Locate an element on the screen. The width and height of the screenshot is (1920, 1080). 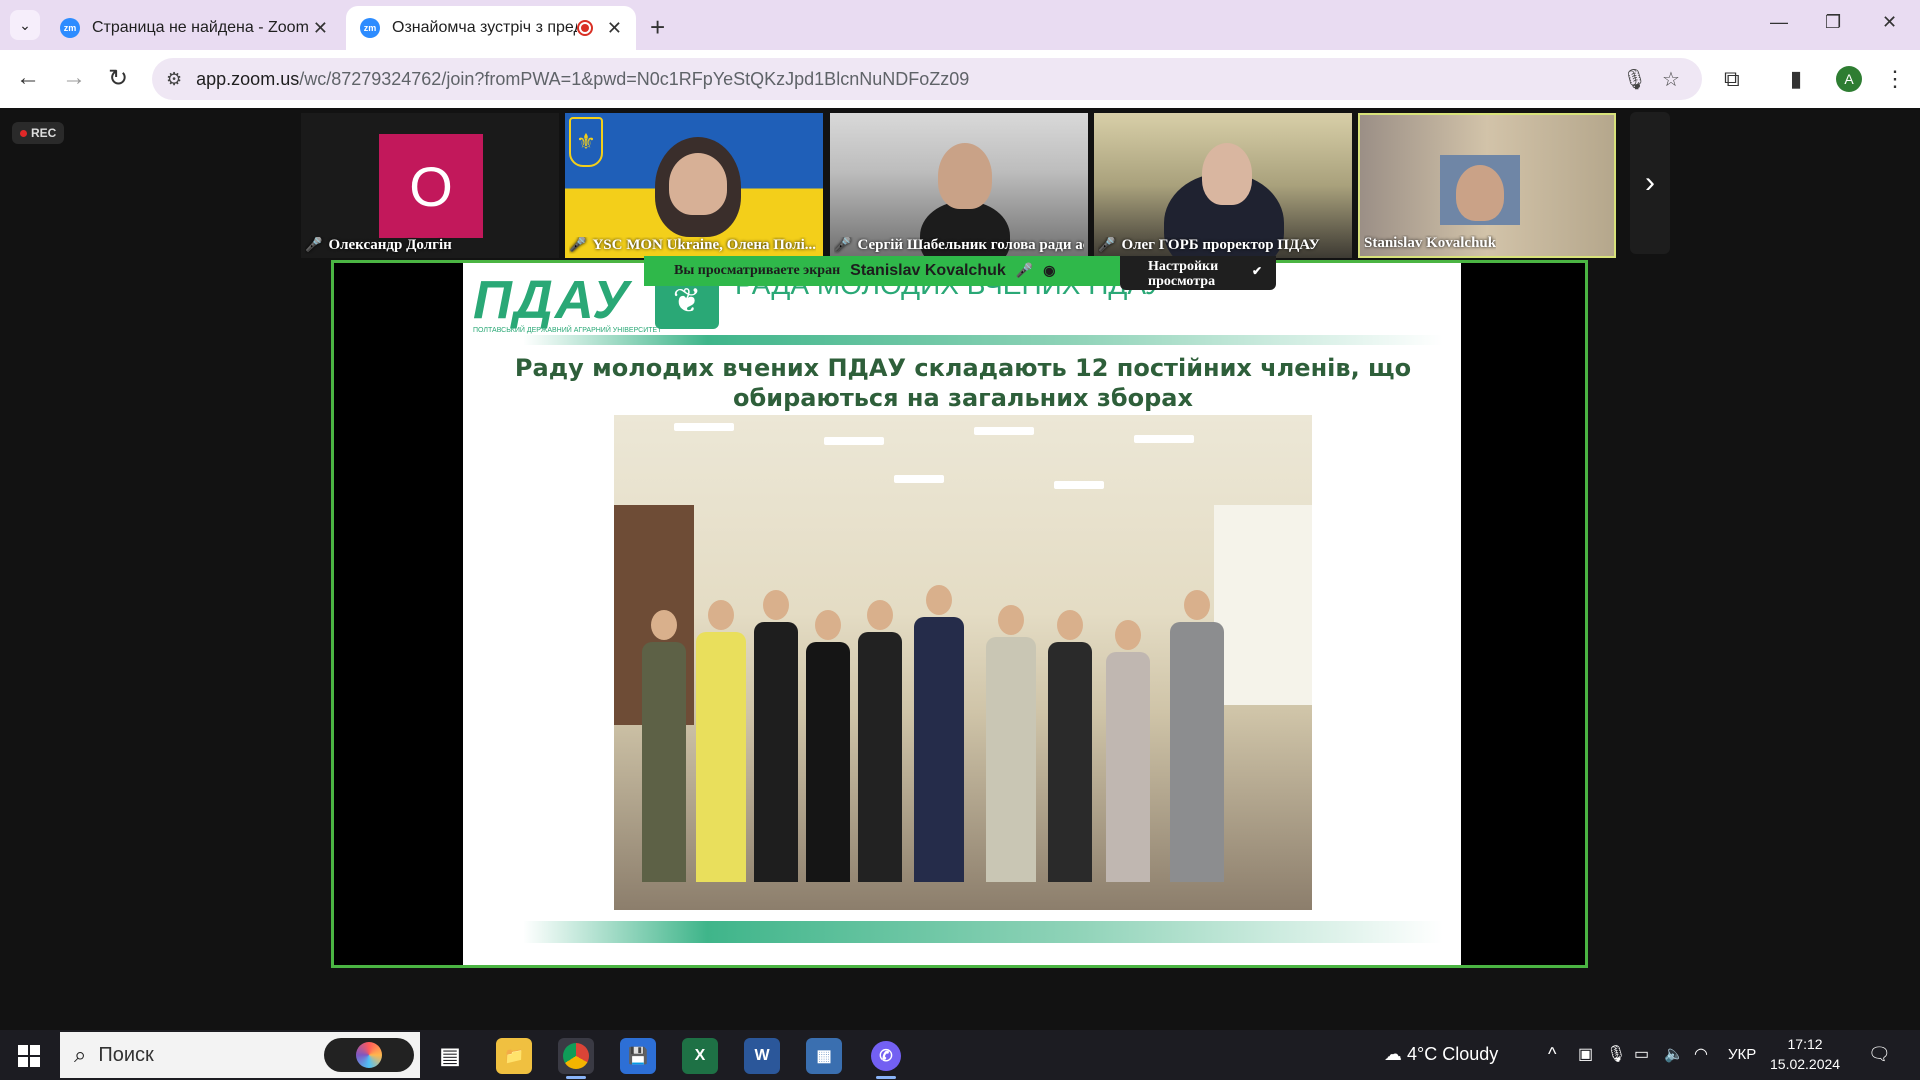
participant-name: Stanislav Kovalchuk is located at coordinates (1430, 243).